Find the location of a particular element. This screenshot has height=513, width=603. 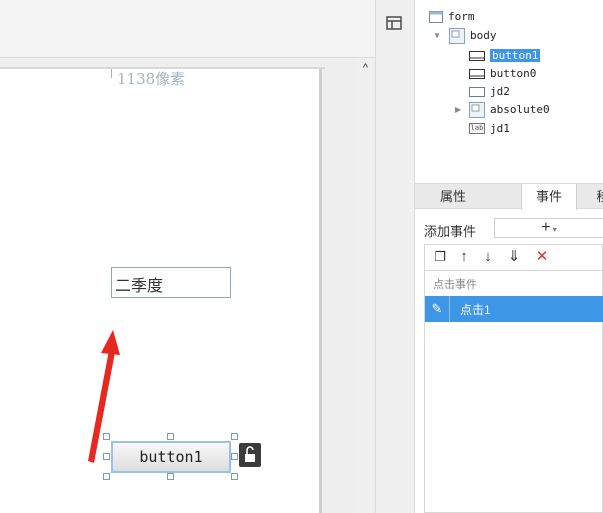

tree-label: jd1 is located at coordinates (500, 128).